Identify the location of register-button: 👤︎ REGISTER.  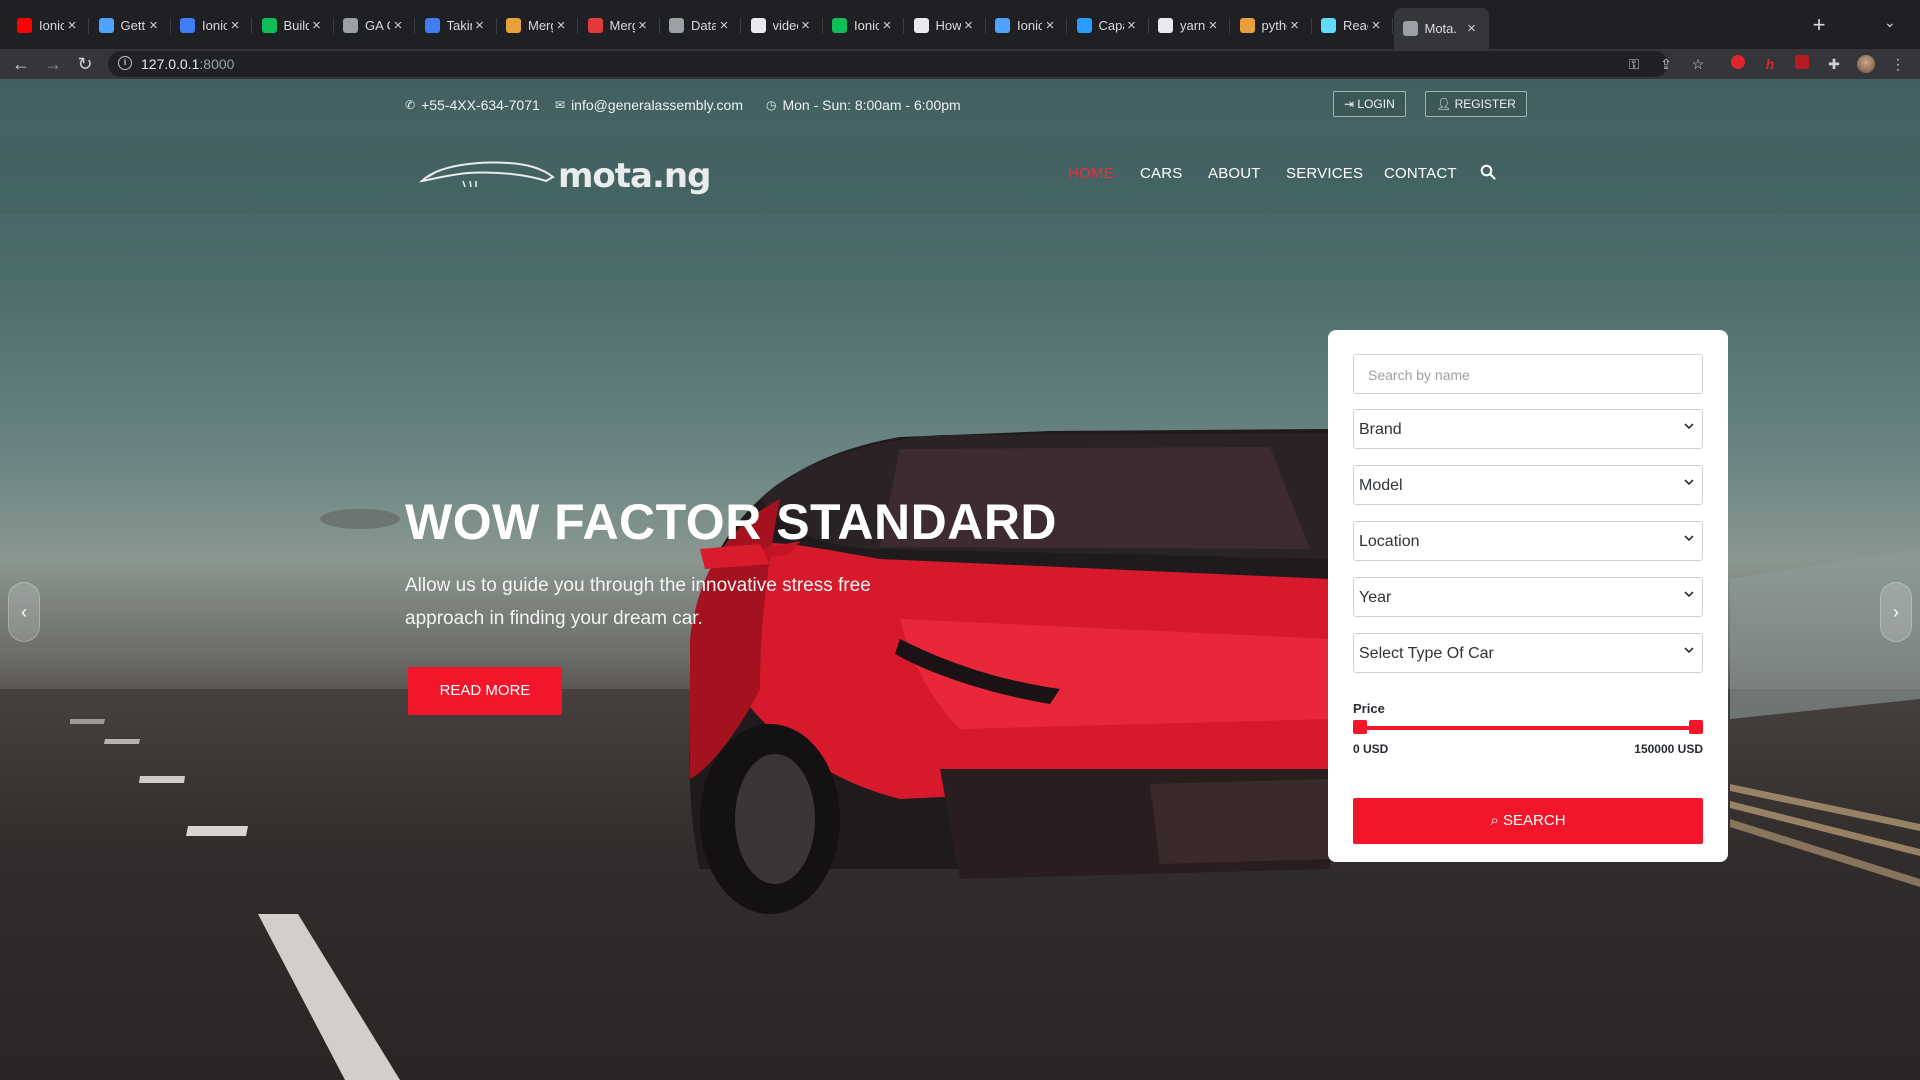
(1476, 104).